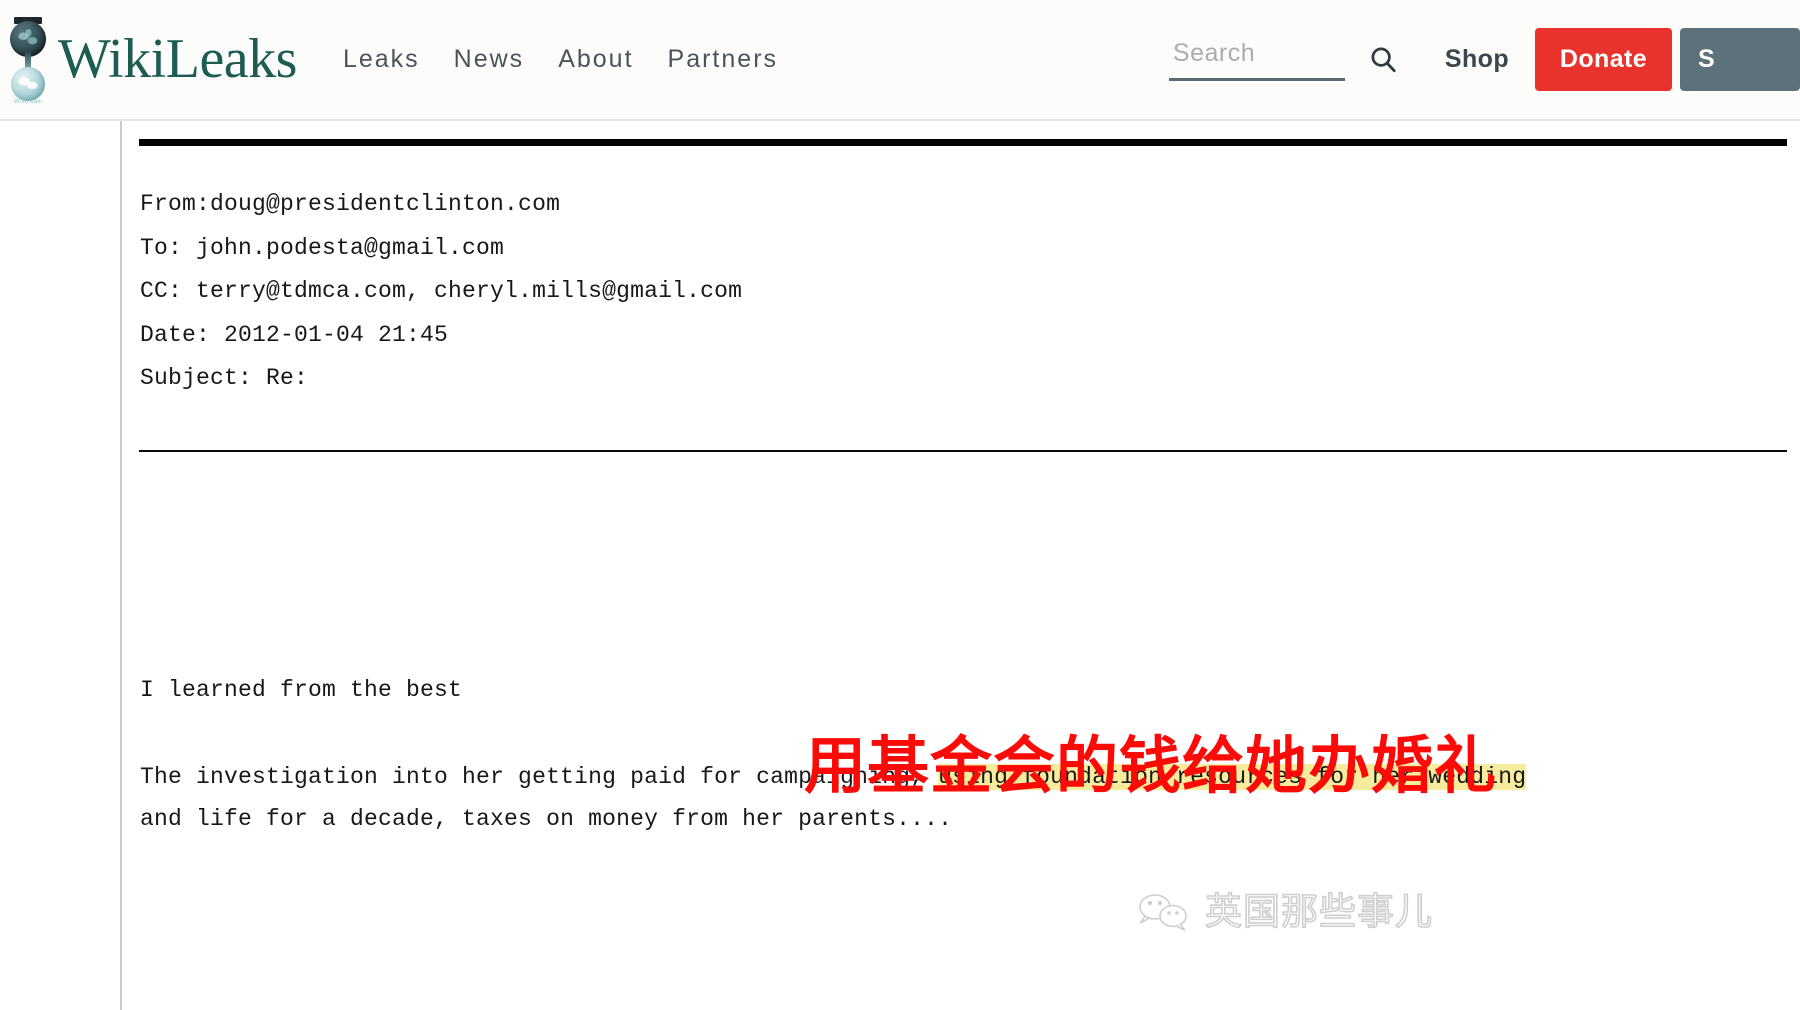 The height and width of the screenshot is (1010, 1800). Describe the element at coordinates (301, 690) in the screenshot. I see `body-line-1: I learned from the best` at that location.